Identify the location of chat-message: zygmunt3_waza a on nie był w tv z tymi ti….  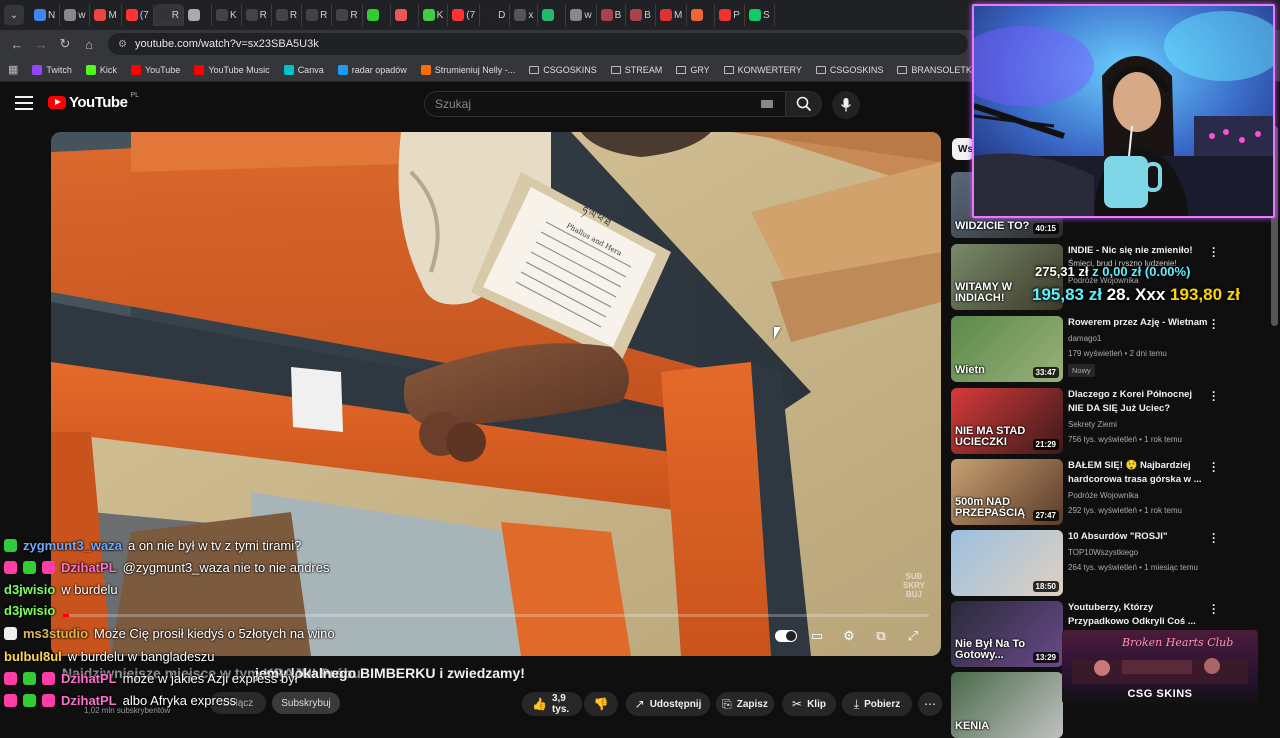
(152, 545).